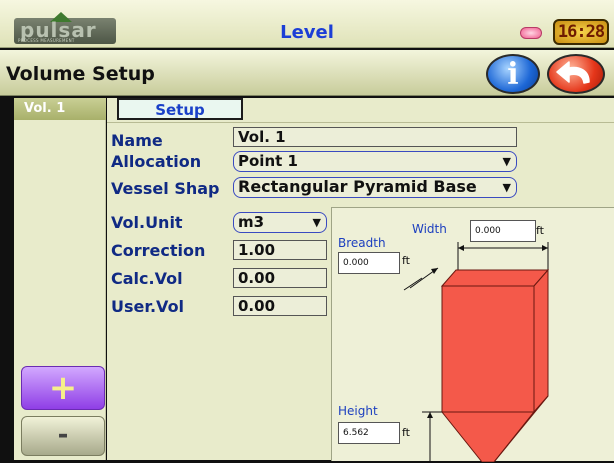 The height and width of the screenshot is (463, 614). I want to click on vol-unit-value: m3, so click(251, 222).